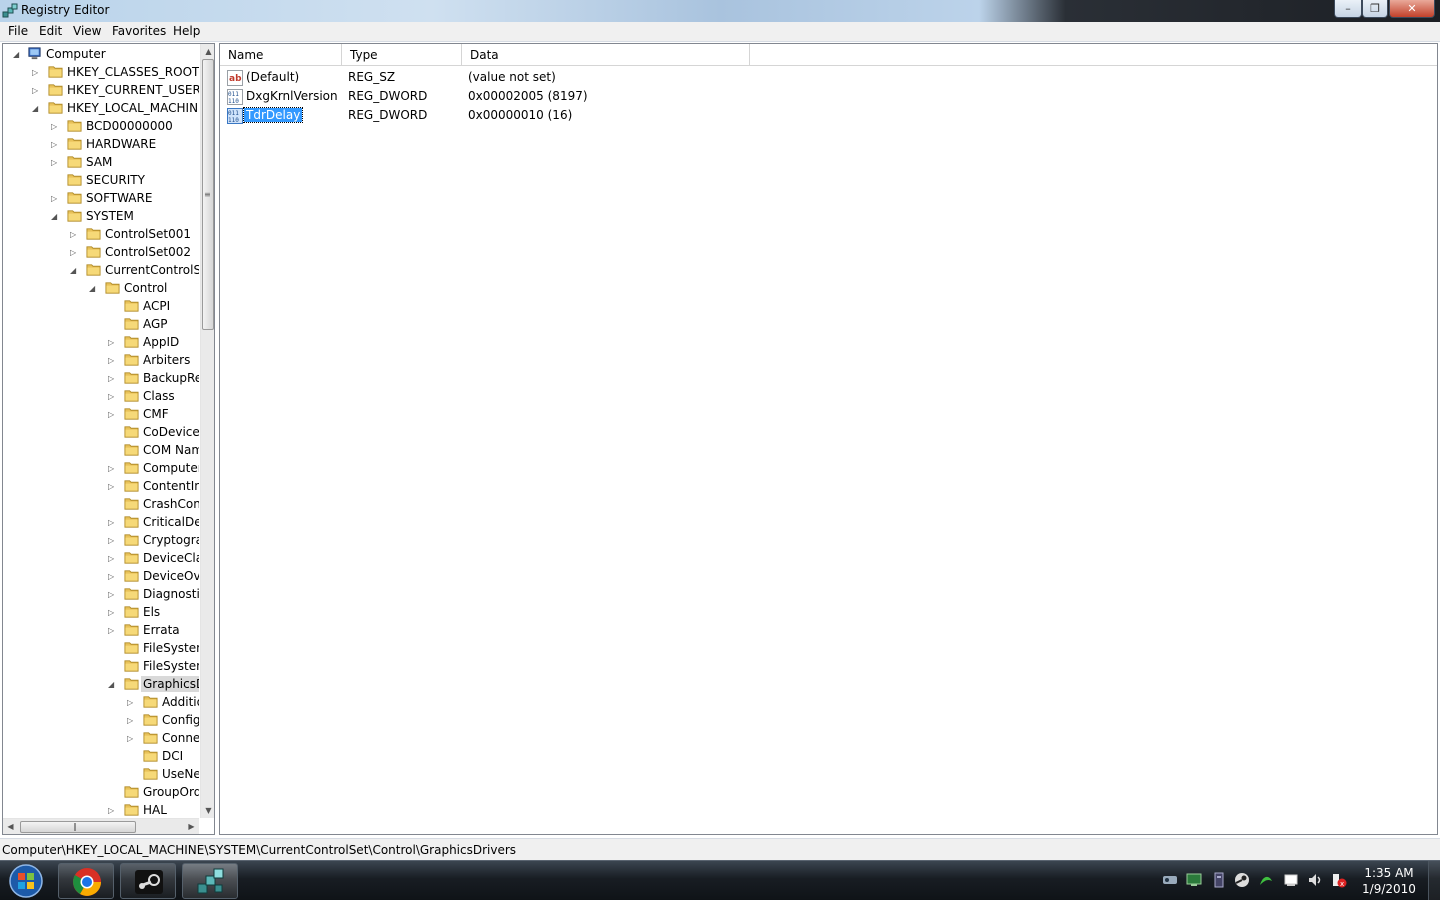 This screenshot has width=1440, height=900. What do you see at coordinates (101, 324) in the screenshot?
I see `tree-node: AGP` at bounding box center [101, 324].